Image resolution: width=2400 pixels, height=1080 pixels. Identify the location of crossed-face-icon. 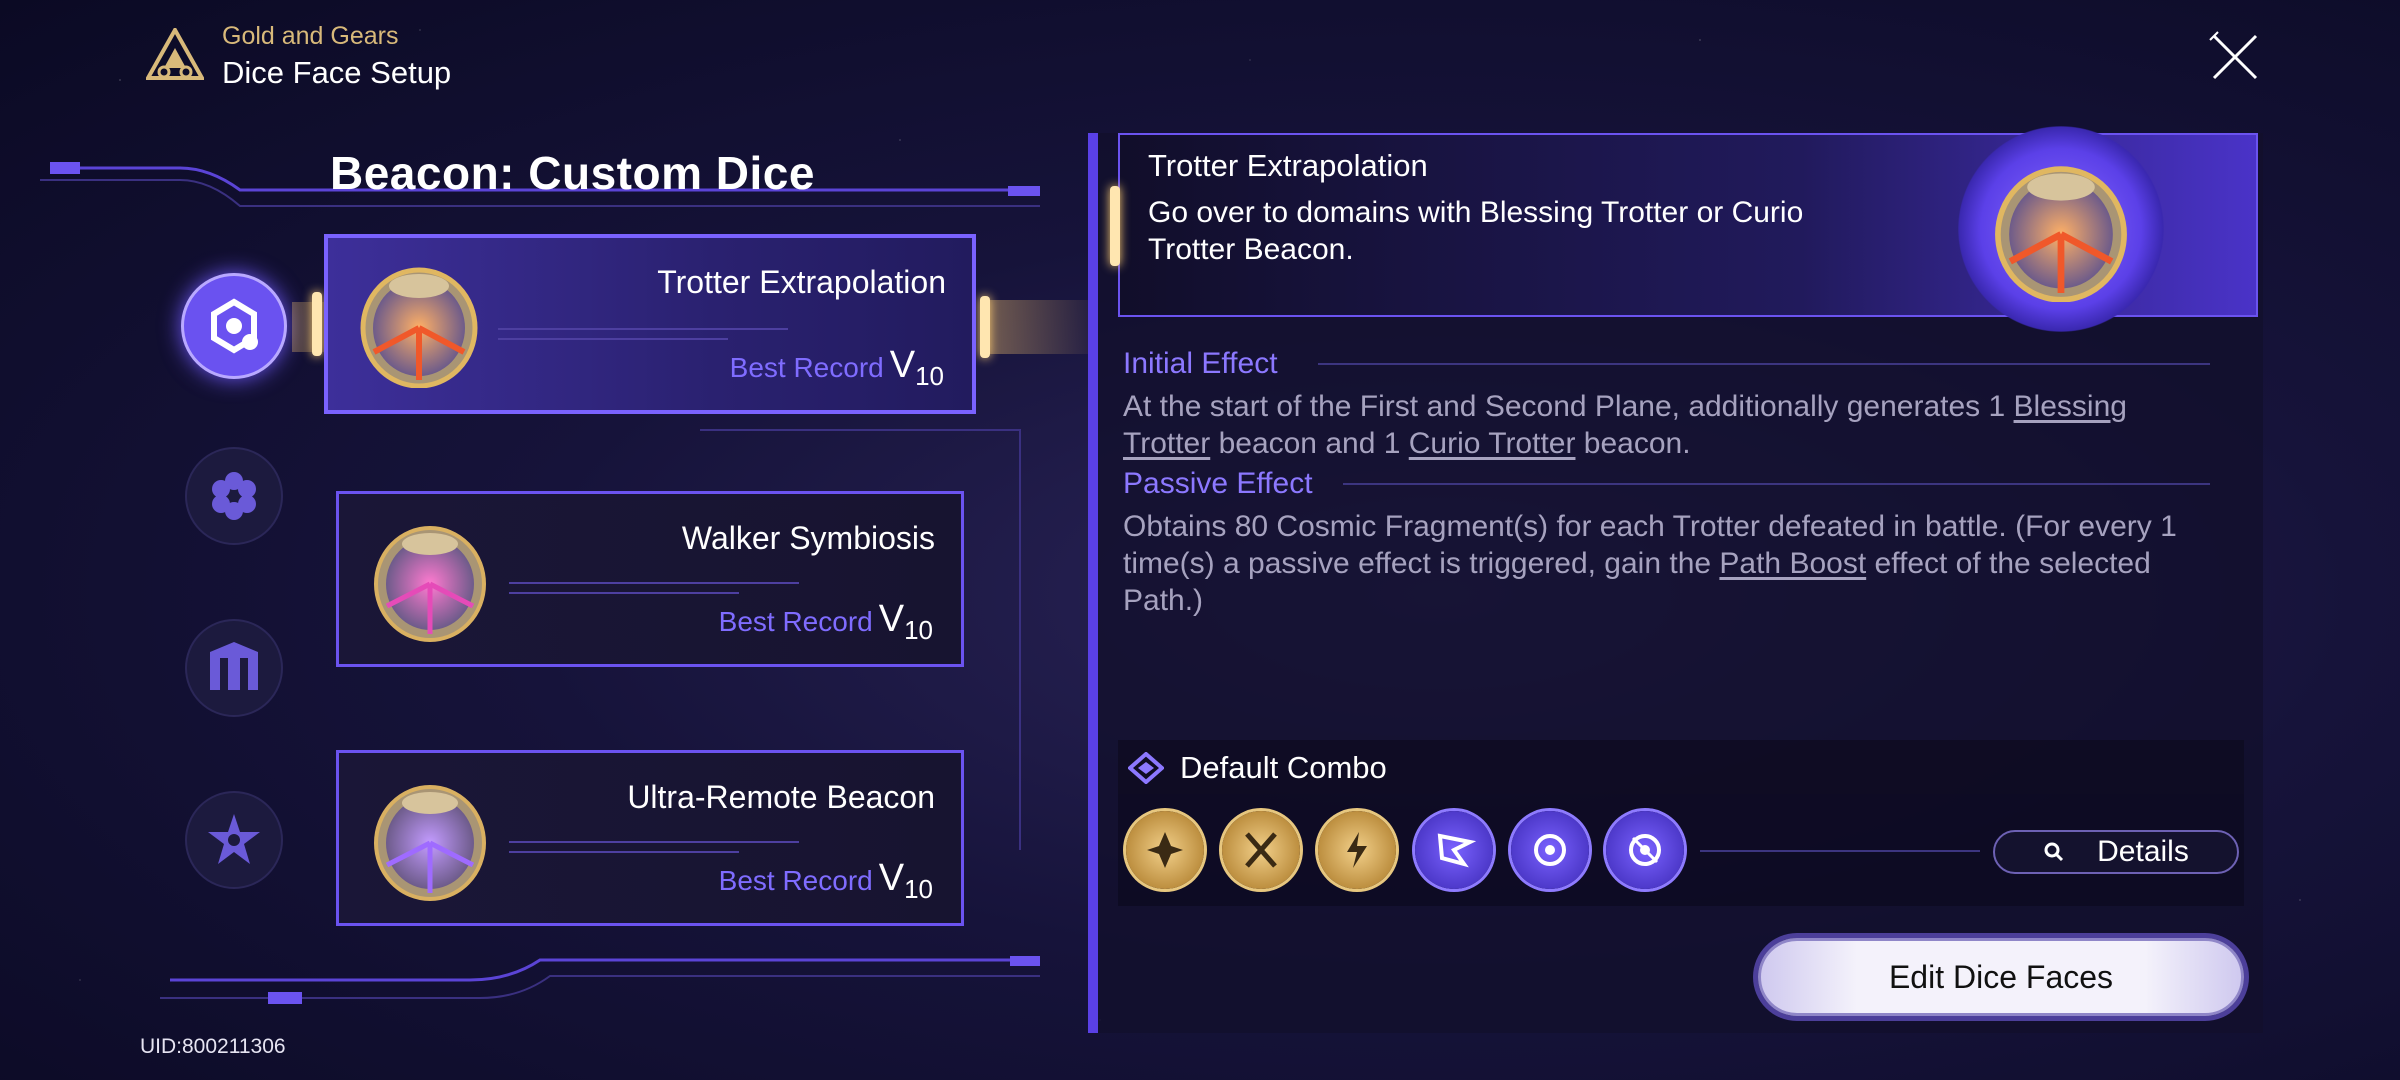
(1261, 850).